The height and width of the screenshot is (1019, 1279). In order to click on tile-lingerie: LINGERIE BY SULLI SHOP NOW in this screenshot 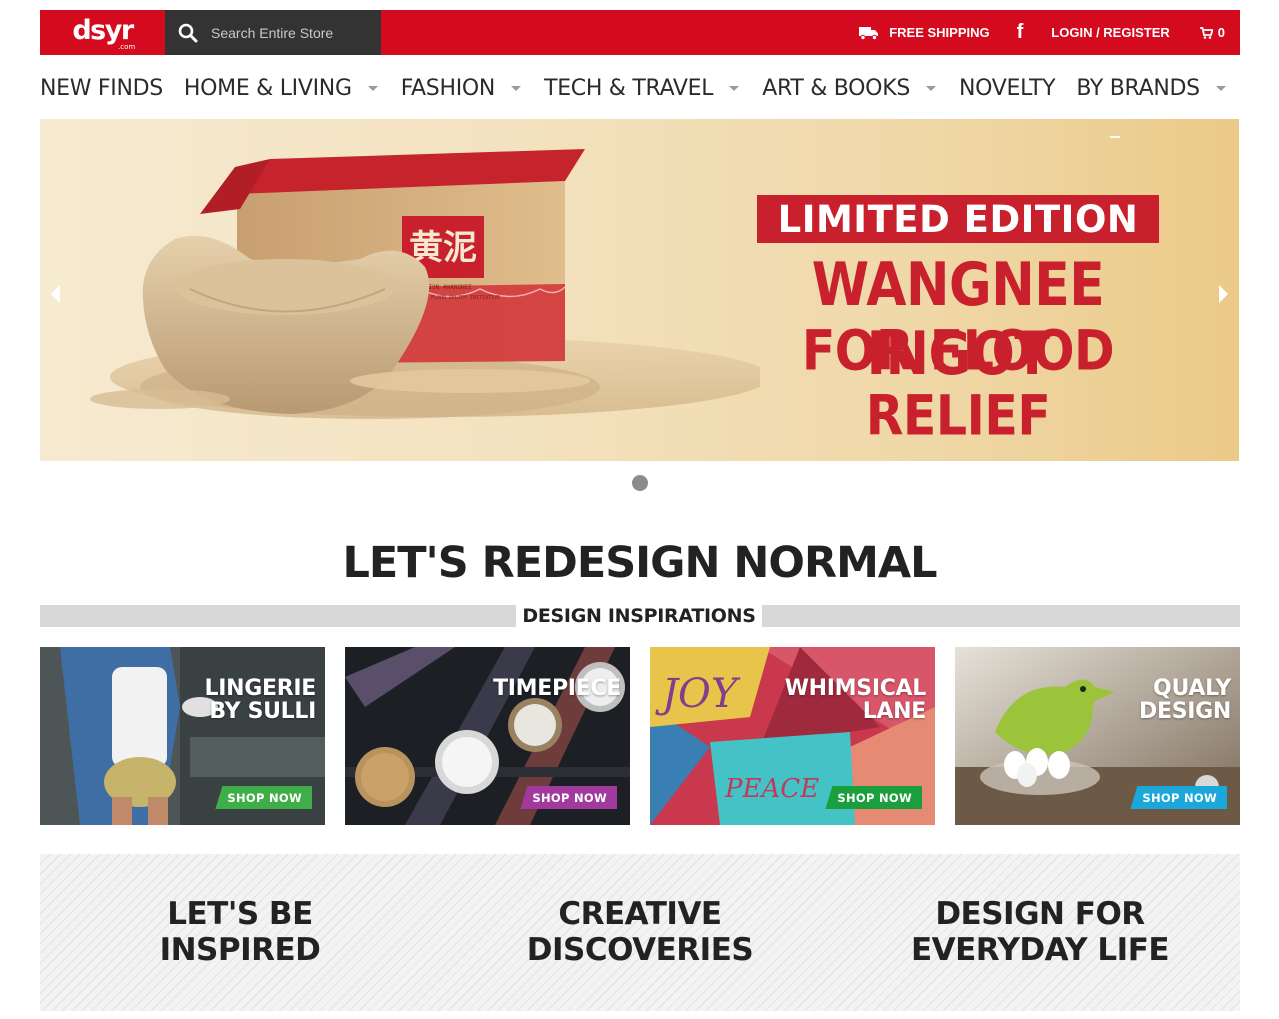, I will do `click(182, 736)`.